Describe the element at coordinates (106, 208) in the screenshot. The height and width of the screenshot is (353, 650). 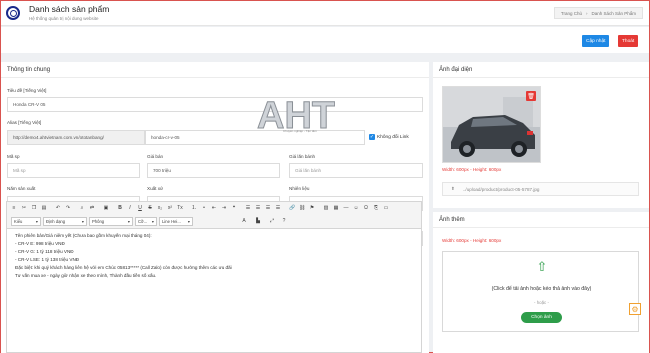
I see `select-all-icon: ▣` at that location.